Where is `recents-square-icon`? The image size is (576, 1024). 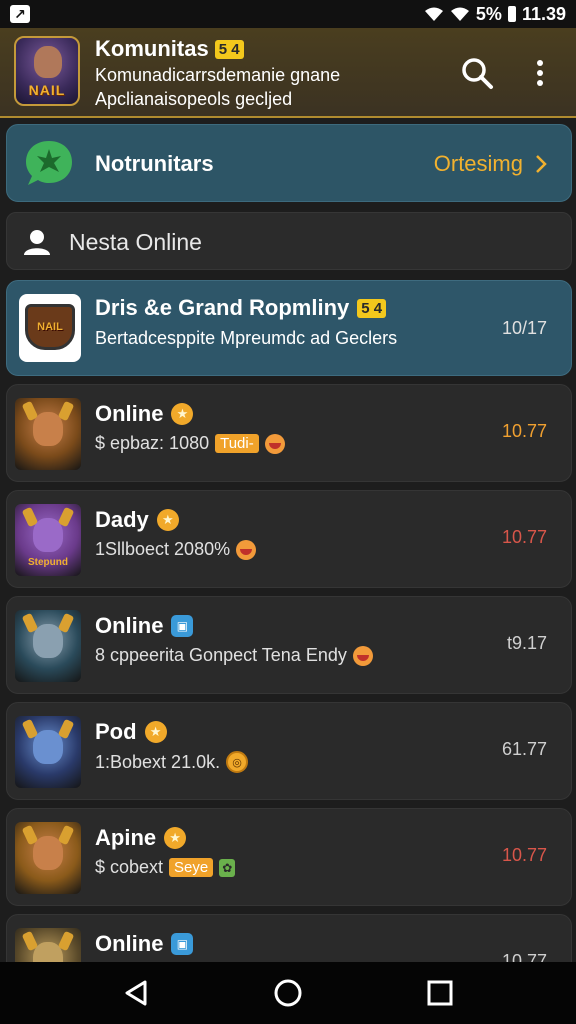 recents-square-icon is located at coordinates (440, 993).